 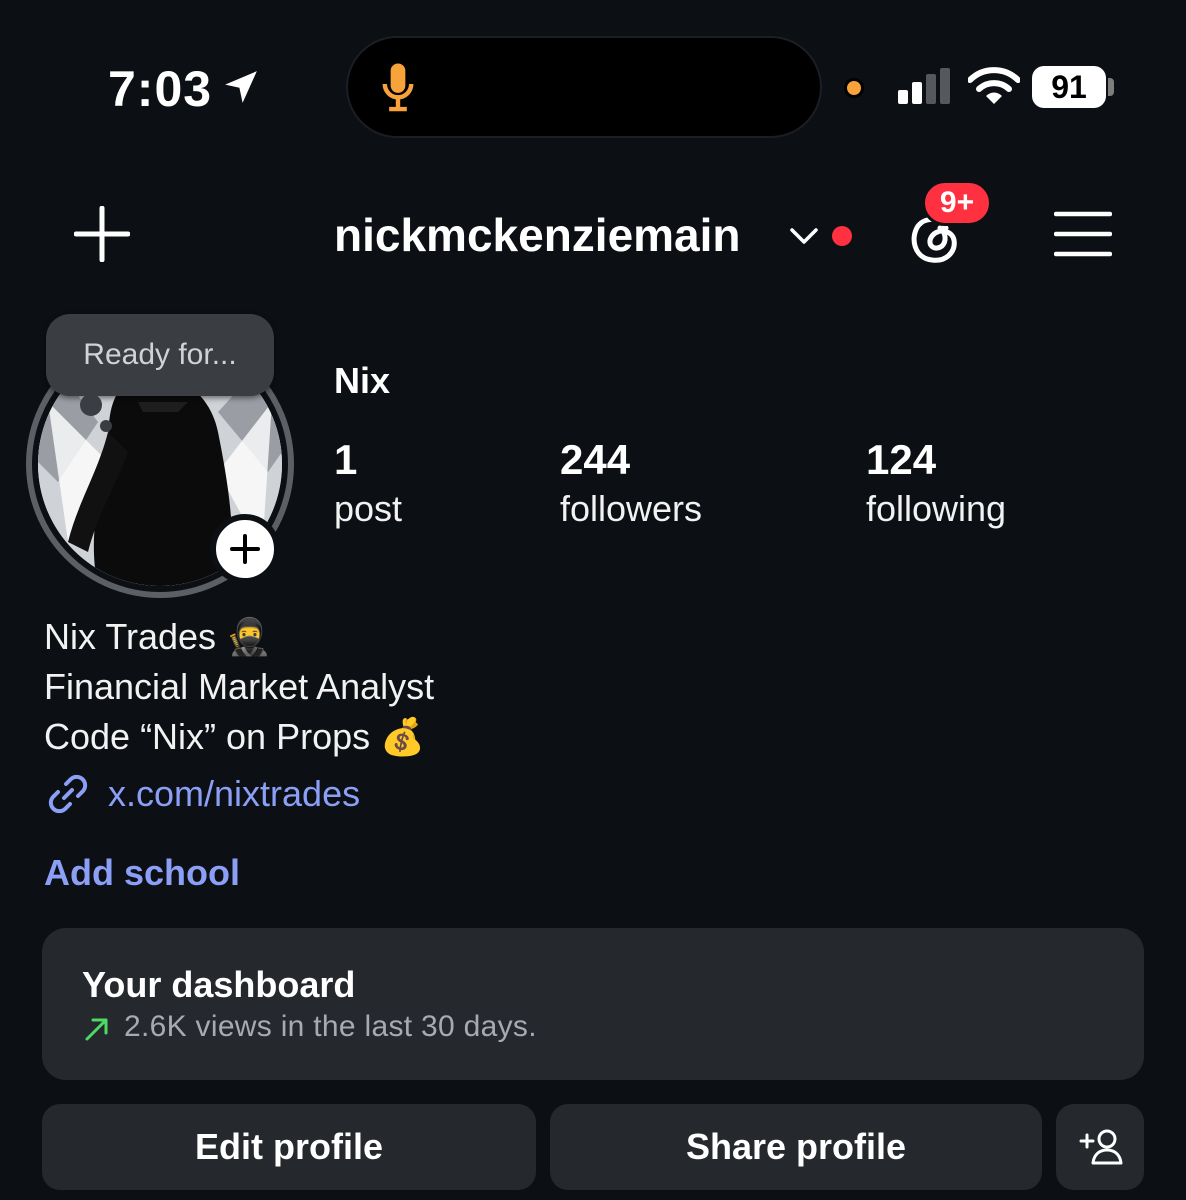 What do you see at coordinates (234, 794) in the screenshot?
I see `link-text: x.com/nixtrades` at bounding box center [234, 794].